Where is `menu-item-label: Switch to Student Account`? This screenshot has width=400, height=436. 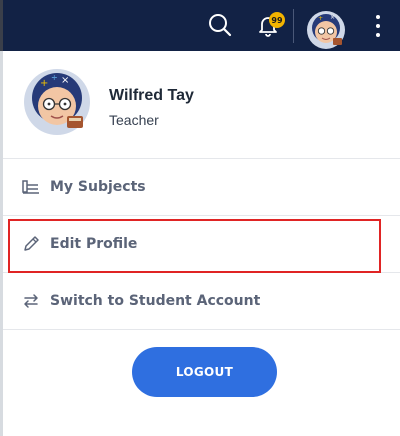 menu-item-label: Switch to Student Account is located at coordinates (155, 301).